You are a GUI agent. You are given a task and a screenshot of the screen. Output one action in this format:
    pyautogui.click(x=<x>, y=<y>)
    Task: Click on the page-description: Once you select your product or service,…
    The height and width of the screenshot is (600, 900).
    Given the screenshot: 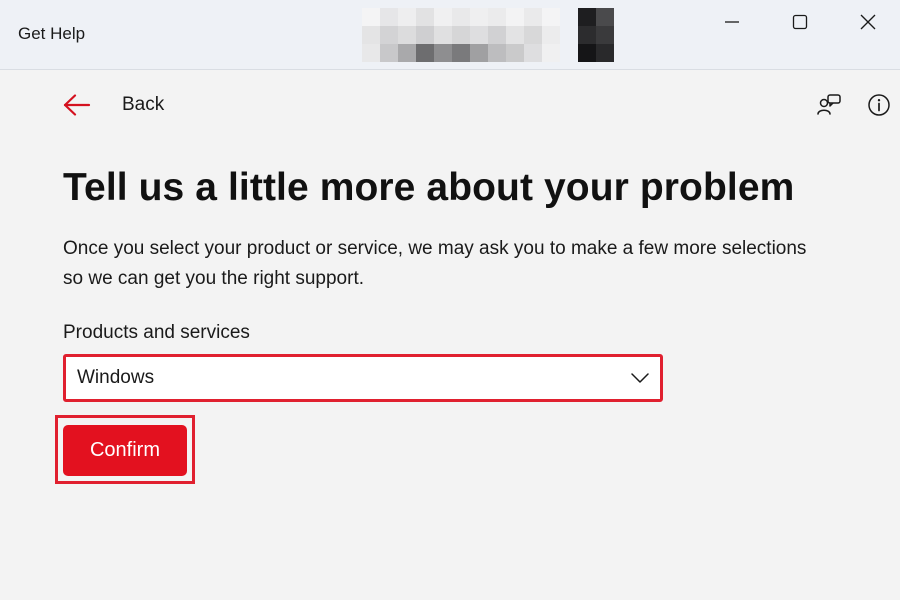 What is the action you would take?
    pyautogui.click(x=435, y=263)
    